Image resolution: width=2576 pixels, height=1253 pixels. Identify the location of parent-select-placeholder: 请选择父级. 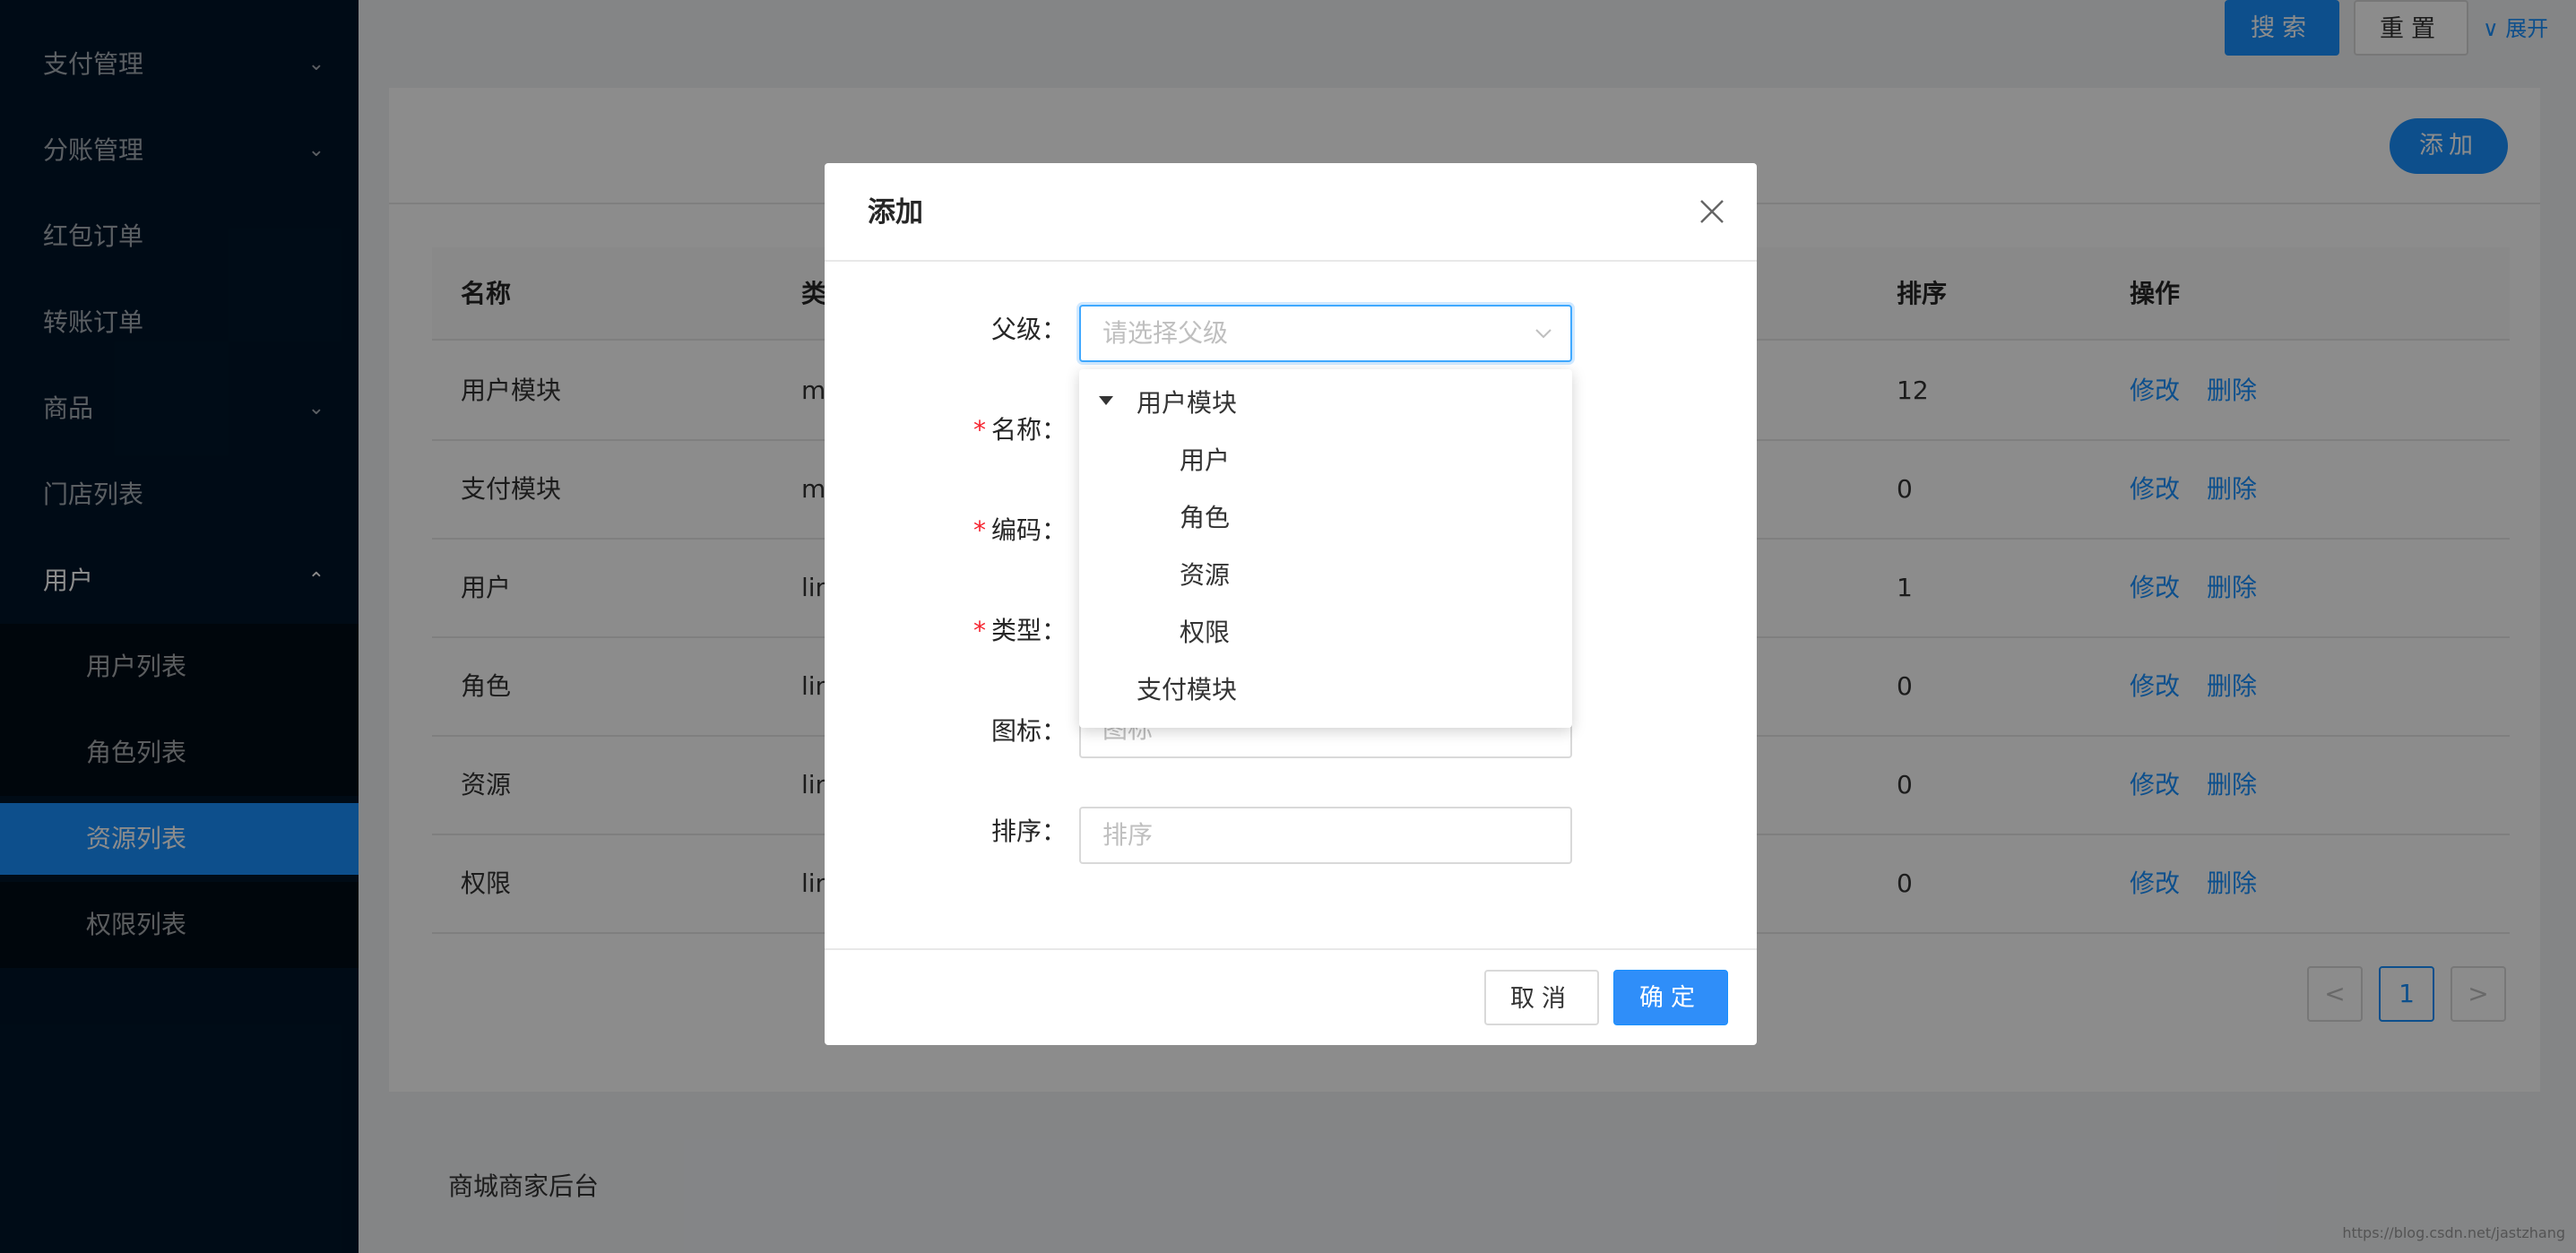
(1165, 333).